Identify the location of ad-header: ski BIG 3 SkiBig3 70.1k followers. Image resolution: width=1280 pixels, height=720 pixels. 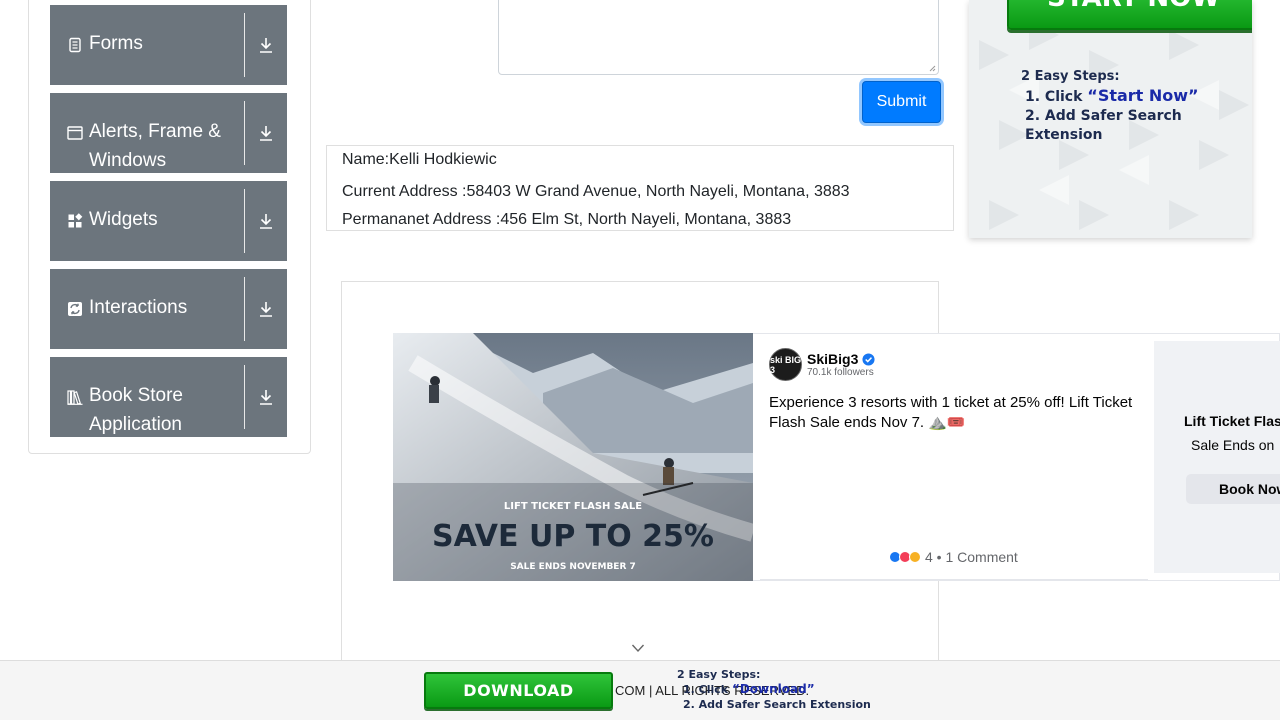
(959, 364).